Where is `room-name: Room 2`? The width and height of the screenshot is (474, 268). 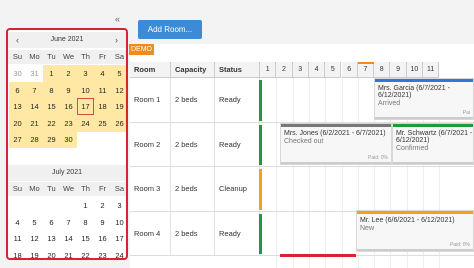
room-name: Room 2 is located at coordinates (150, 144).